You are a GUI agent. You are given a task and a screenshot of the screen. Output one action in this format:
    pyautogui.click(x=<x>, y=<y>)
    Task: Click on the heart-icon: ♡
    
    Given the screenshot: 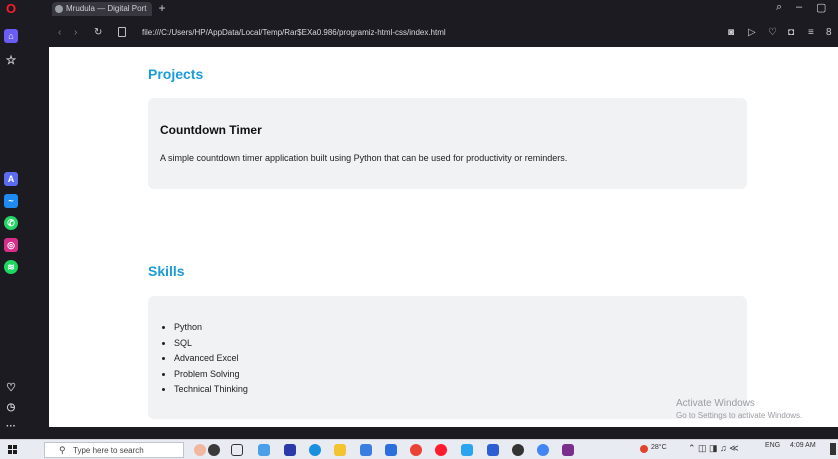 What is the action you would take?
    pyautogui.click(x=11, y=388)
    